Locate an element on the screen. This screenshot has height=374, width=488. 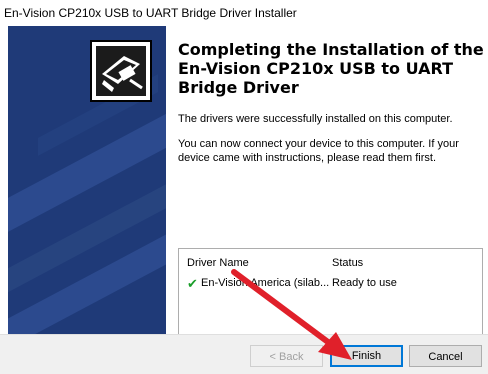
check-icon: ✔ is located at coordinates (192, 283).